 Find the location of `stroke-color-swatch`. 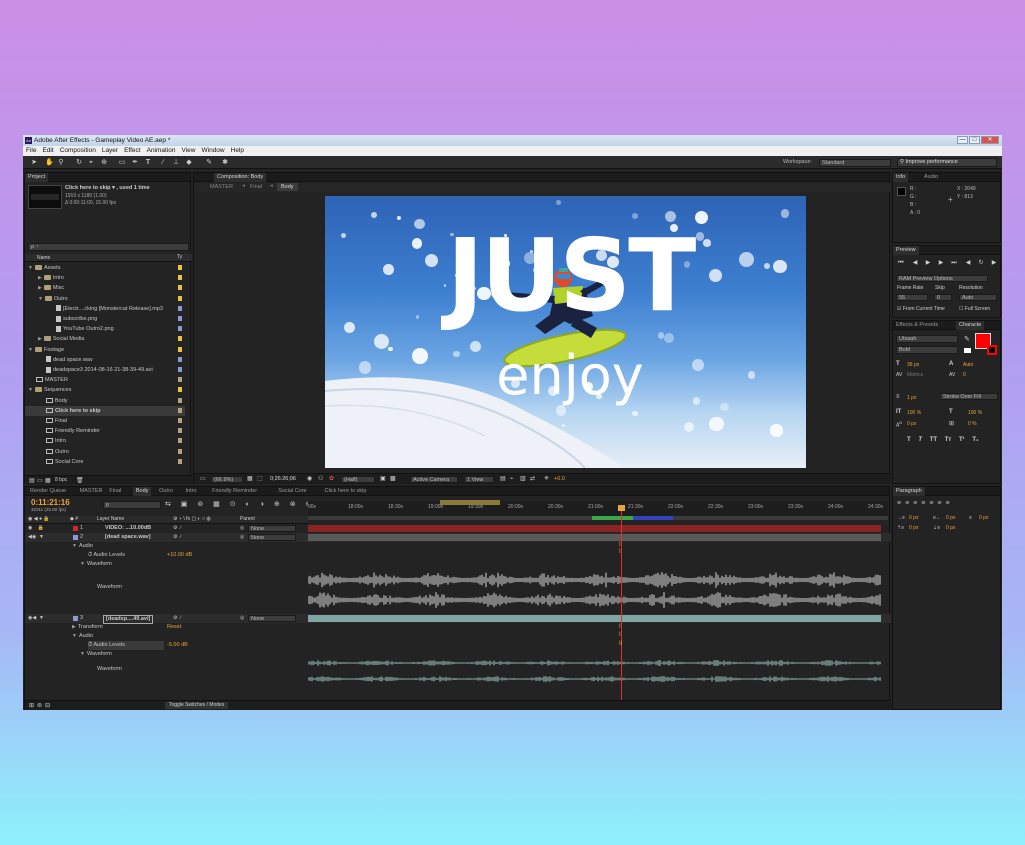

stroke-color-swatch is located at coordinates (992, 350).